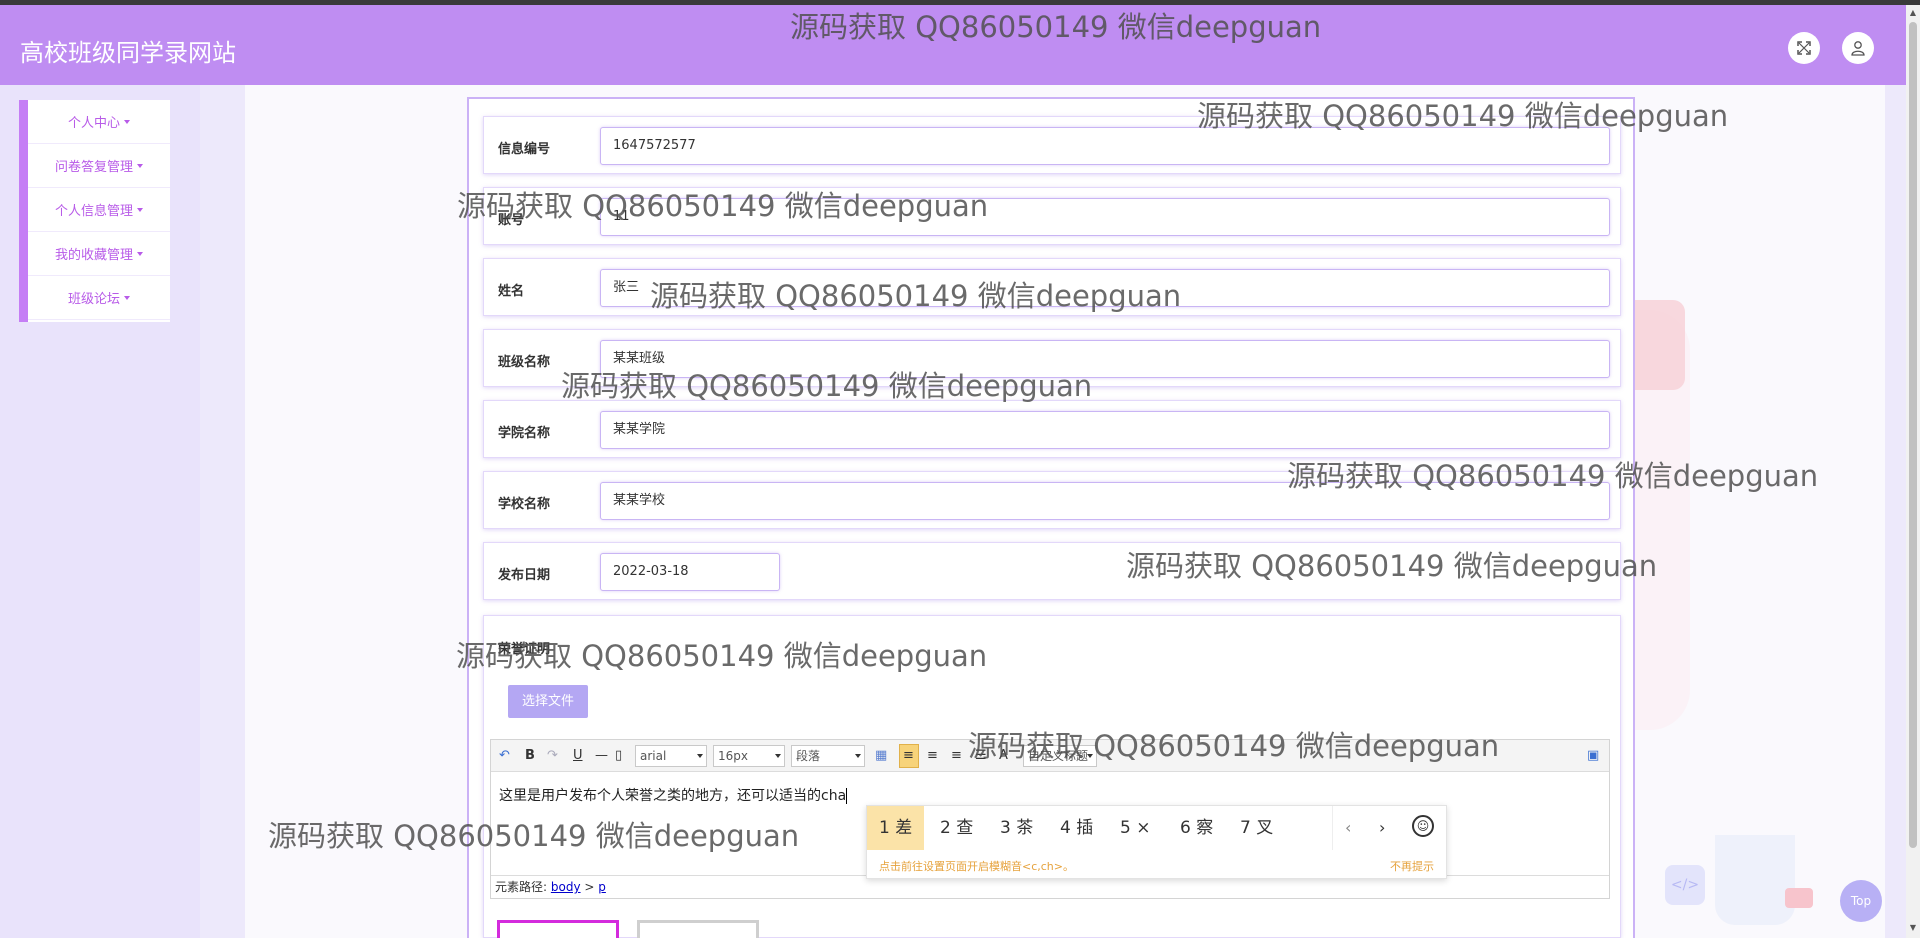 This screenshot has height=938, width=1920. Describe the element at coordinates (976, 866) in the screenshot. I see `ime-tip: 点击前往设置页面开启模糊音<c,ch>。` at that location.